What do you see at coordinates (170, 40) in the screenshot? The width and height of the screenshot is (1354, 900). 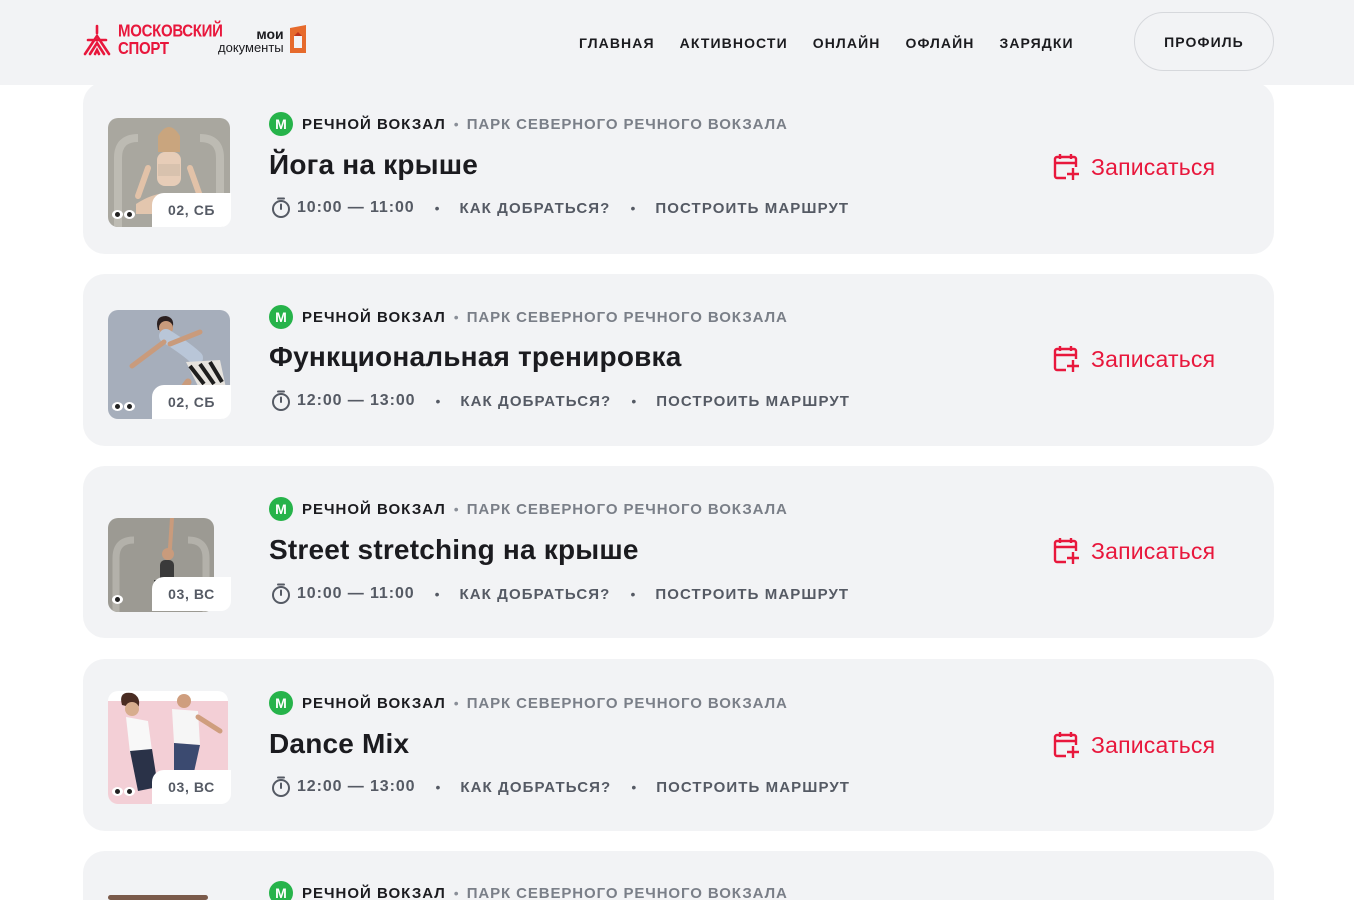 I see `moscow-sport-logo-text: МОСКОВСКИЙ СПОРТ` at bounding box center [170, 40].